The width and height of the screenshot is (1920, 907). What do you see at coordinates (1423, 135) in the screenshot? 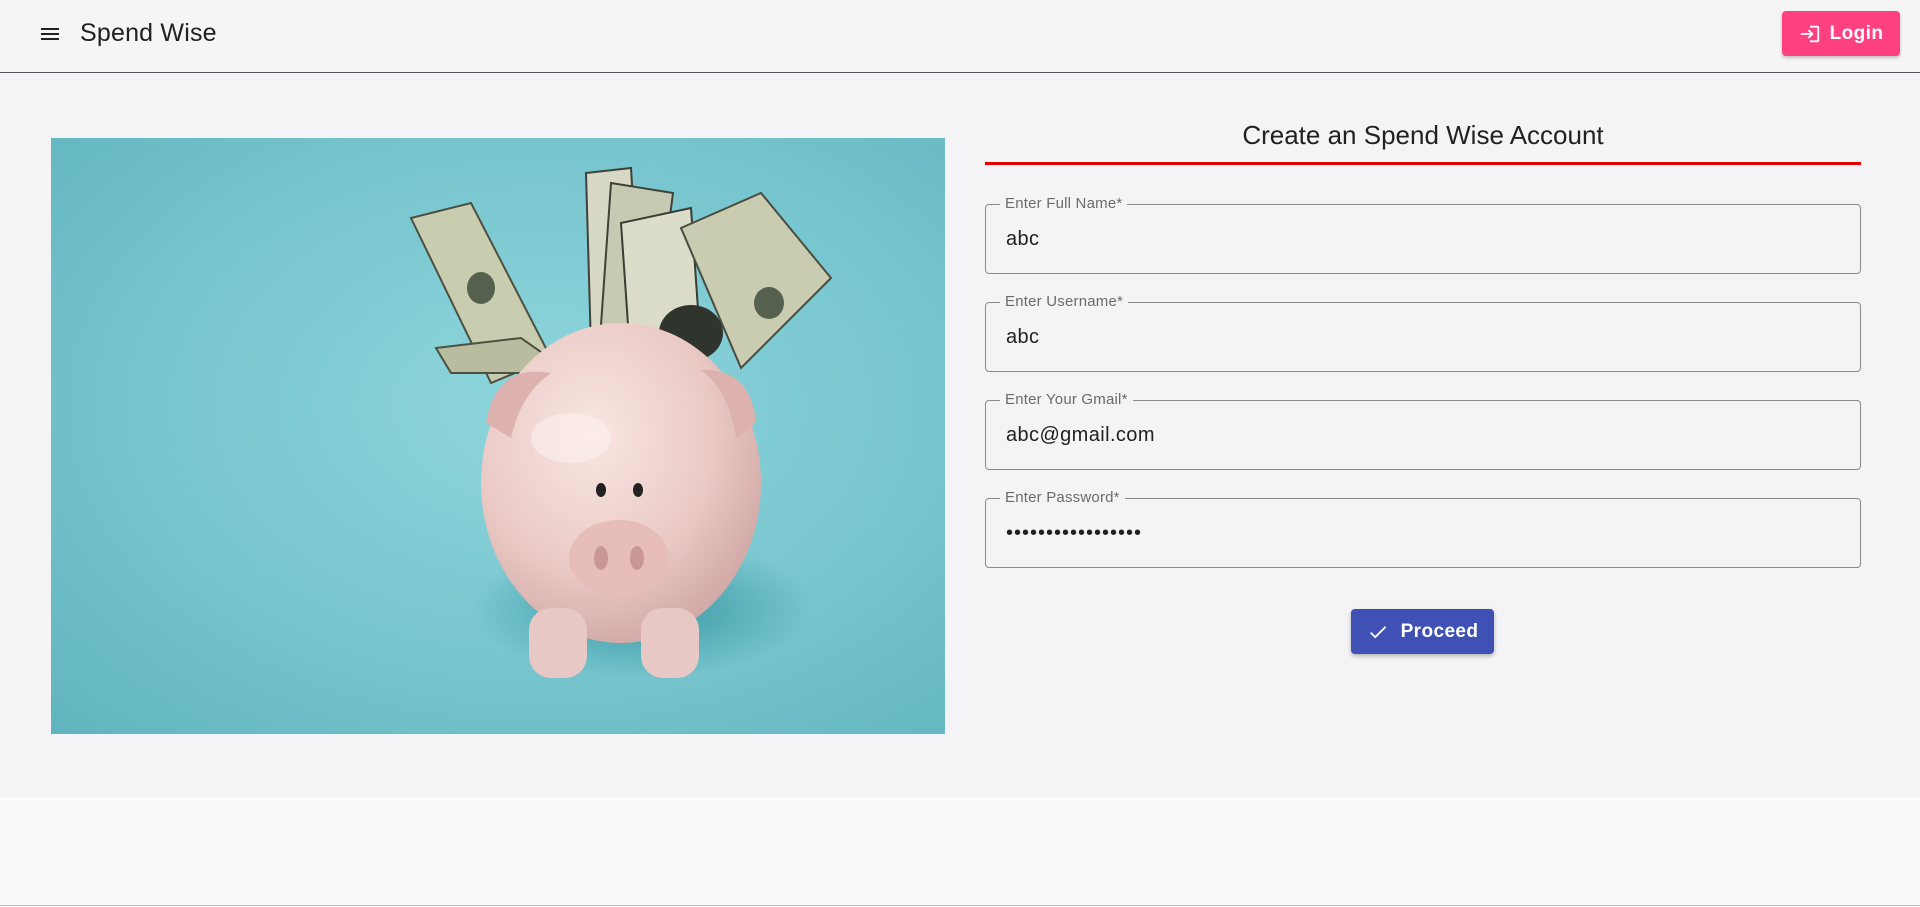
I see `form-title: Create an Spend Wise Account` at bounding box center [1423, 135].